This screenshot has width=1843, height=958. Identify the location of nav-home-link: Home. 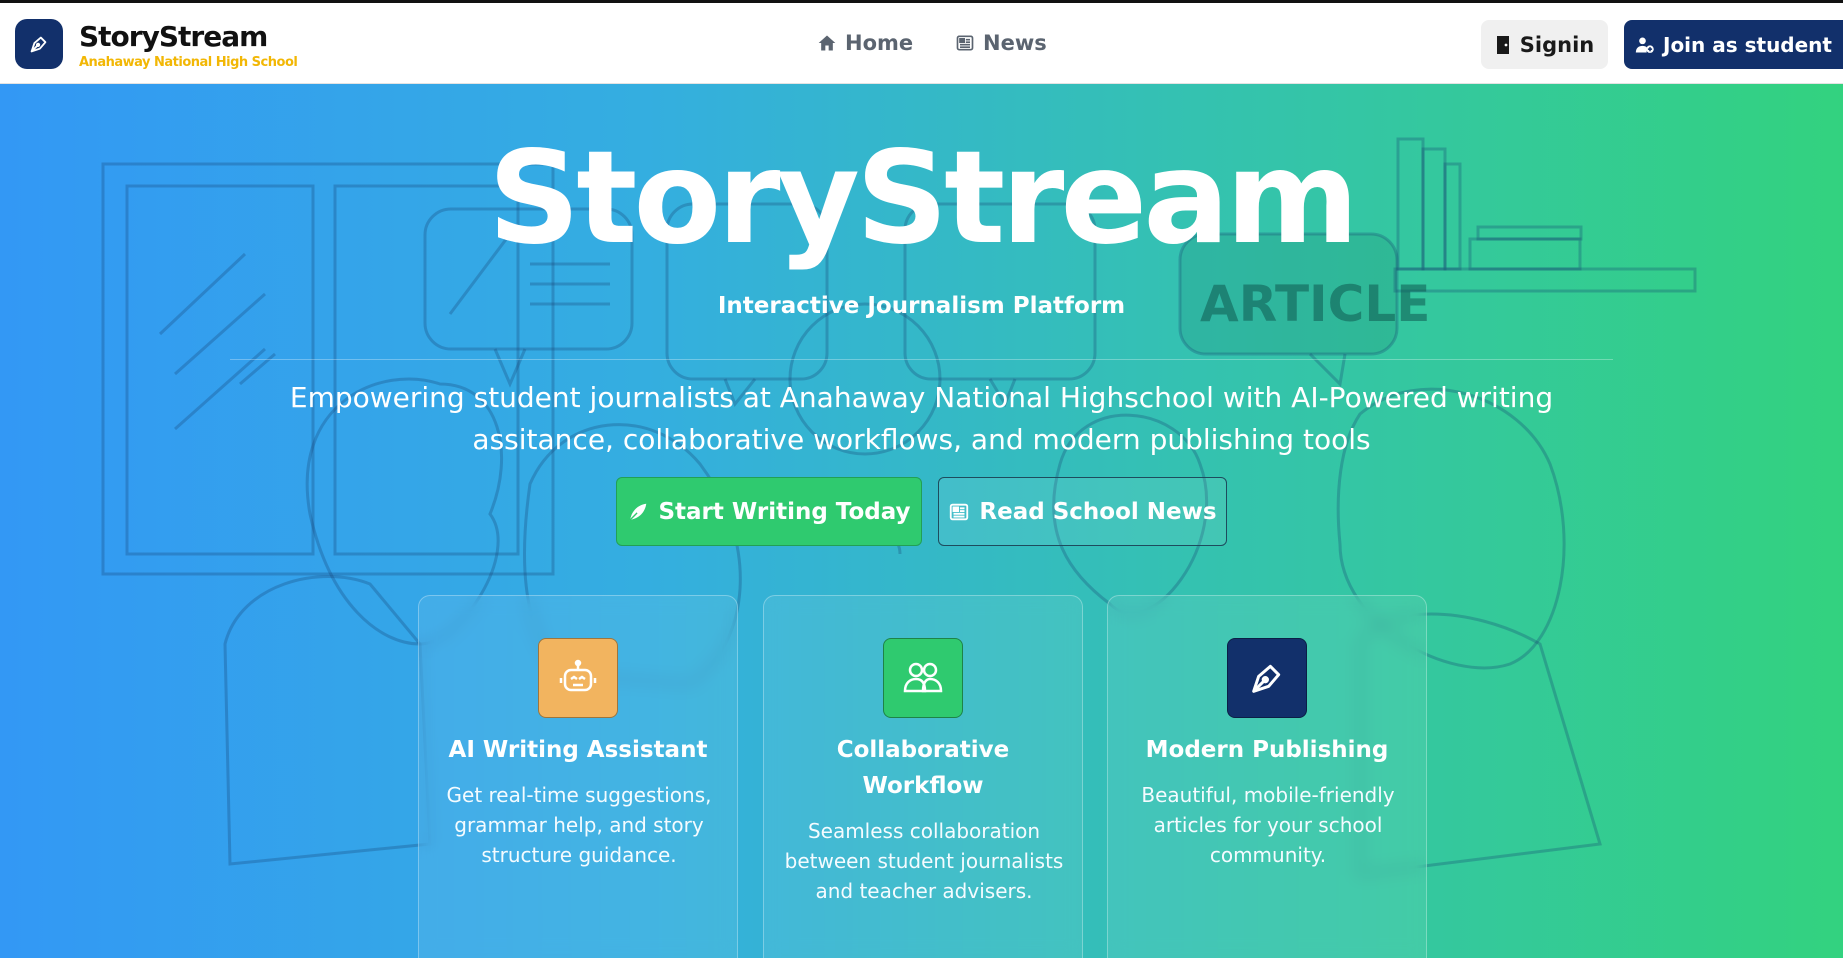
(865, 43).